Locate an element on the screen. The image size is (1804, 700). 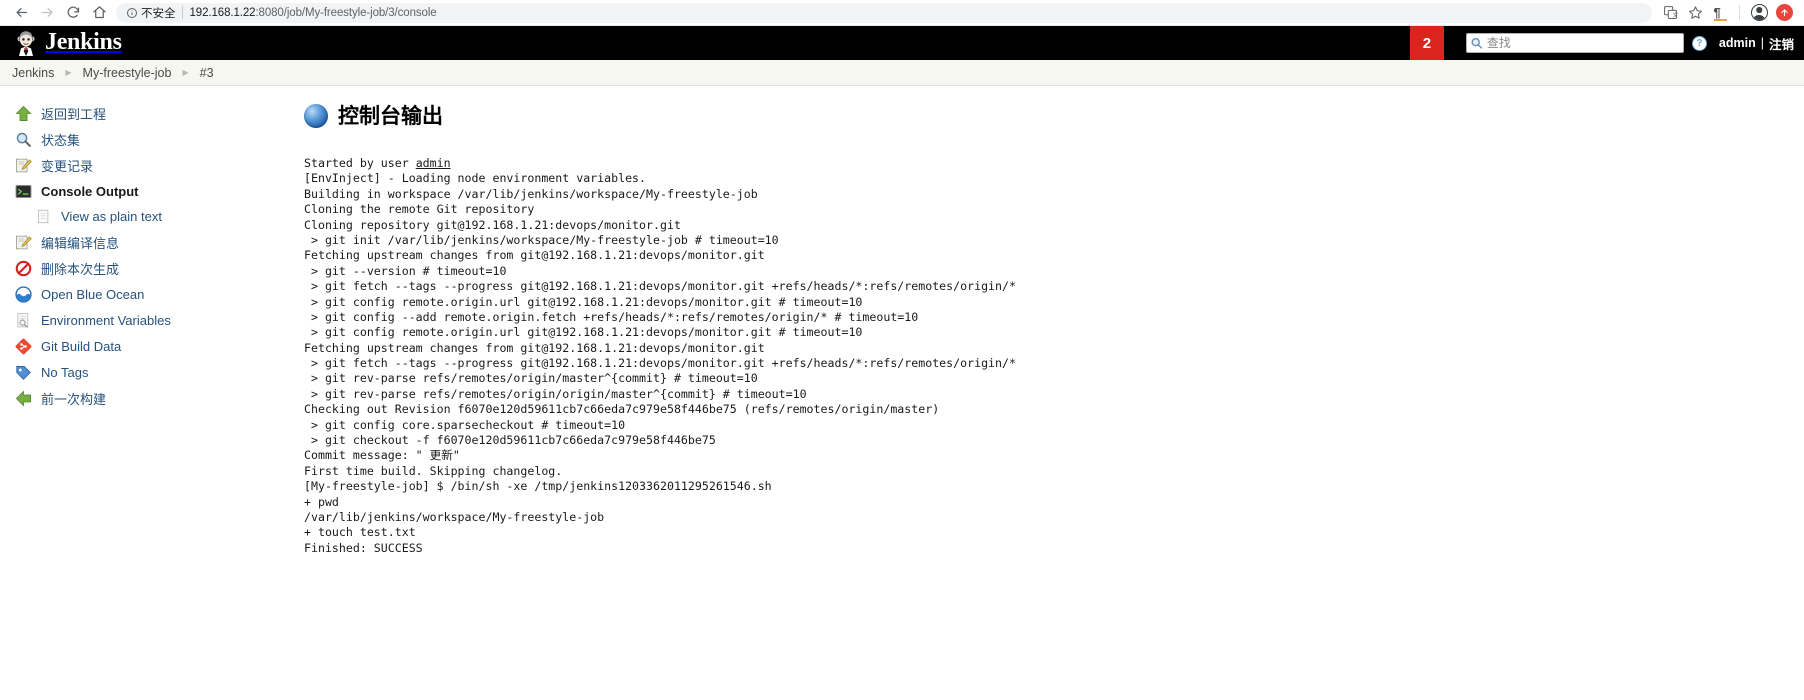
blue-orb-icon is located at coordinates (316, 116).